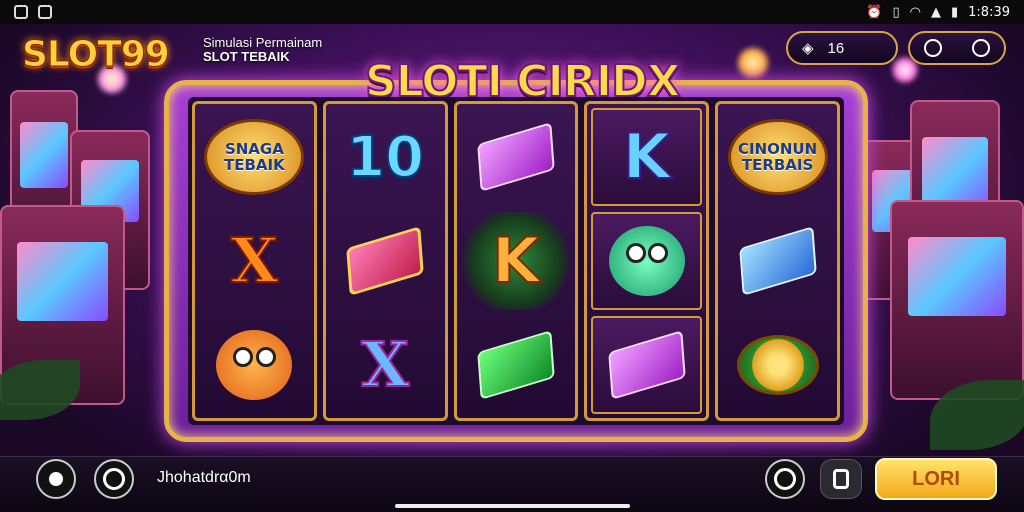  I want to click on green-creature-symbol, so click(646, 261).